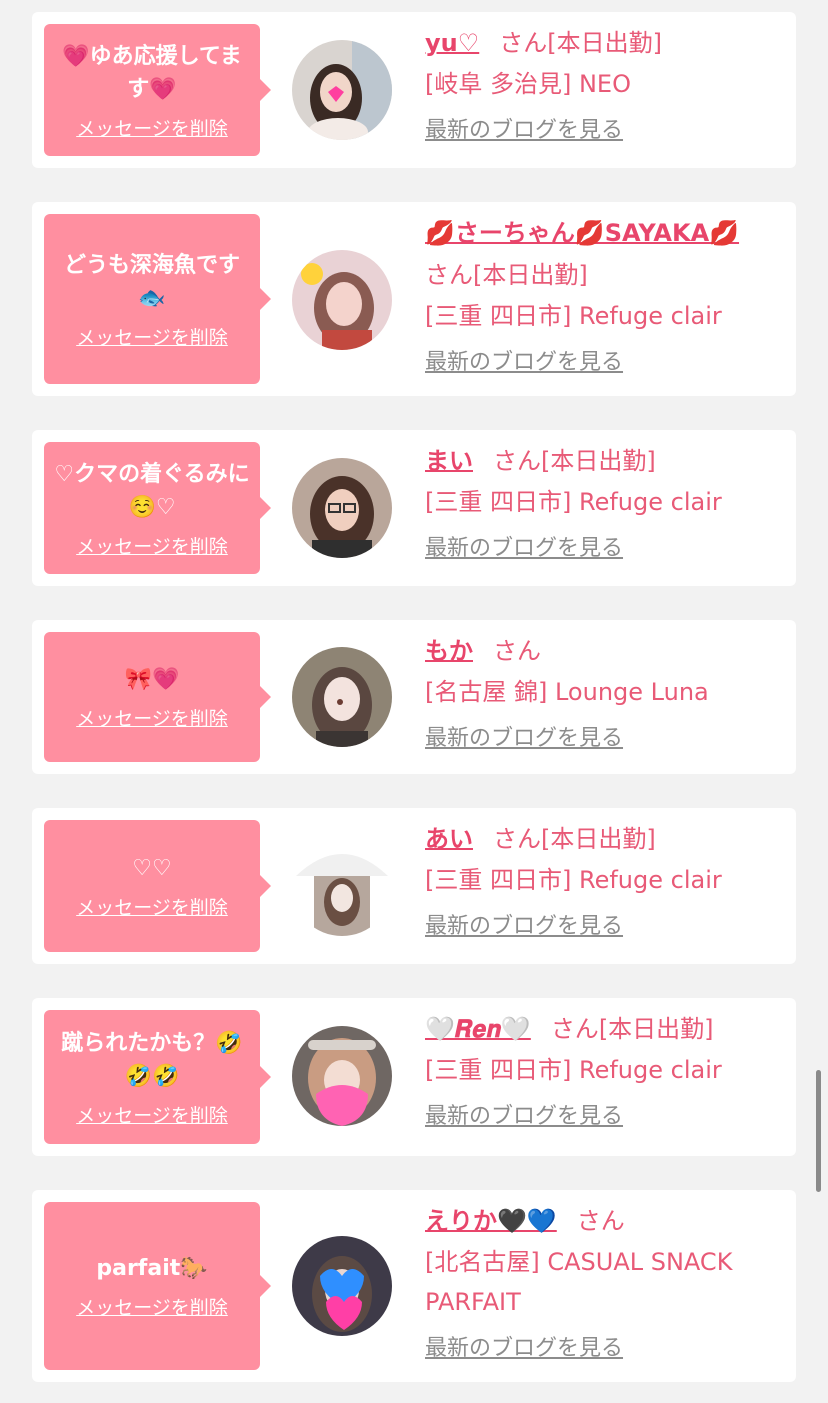 The width and height of the screenshot is (828, 1403). What do you see at coordinates (528, 84) in the screenshot?
I see `shop-name: [岐阜 多治見] NEO` at bounding box center [528, 84].